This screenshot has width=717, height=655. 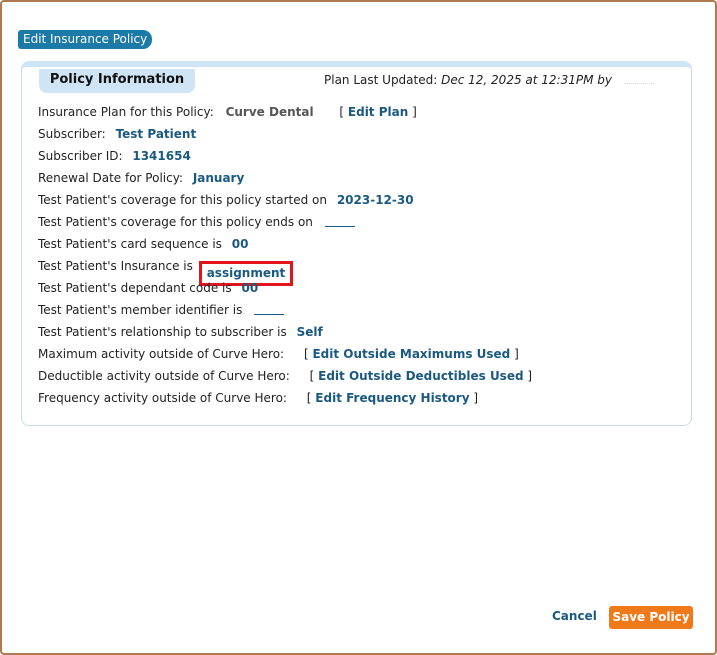 What do you see at coordinates (411, 354) in the screenshot?
I see `edit-outside-maximums-link: Edit Outside Maximums Used` at bounding box center [411, 354].